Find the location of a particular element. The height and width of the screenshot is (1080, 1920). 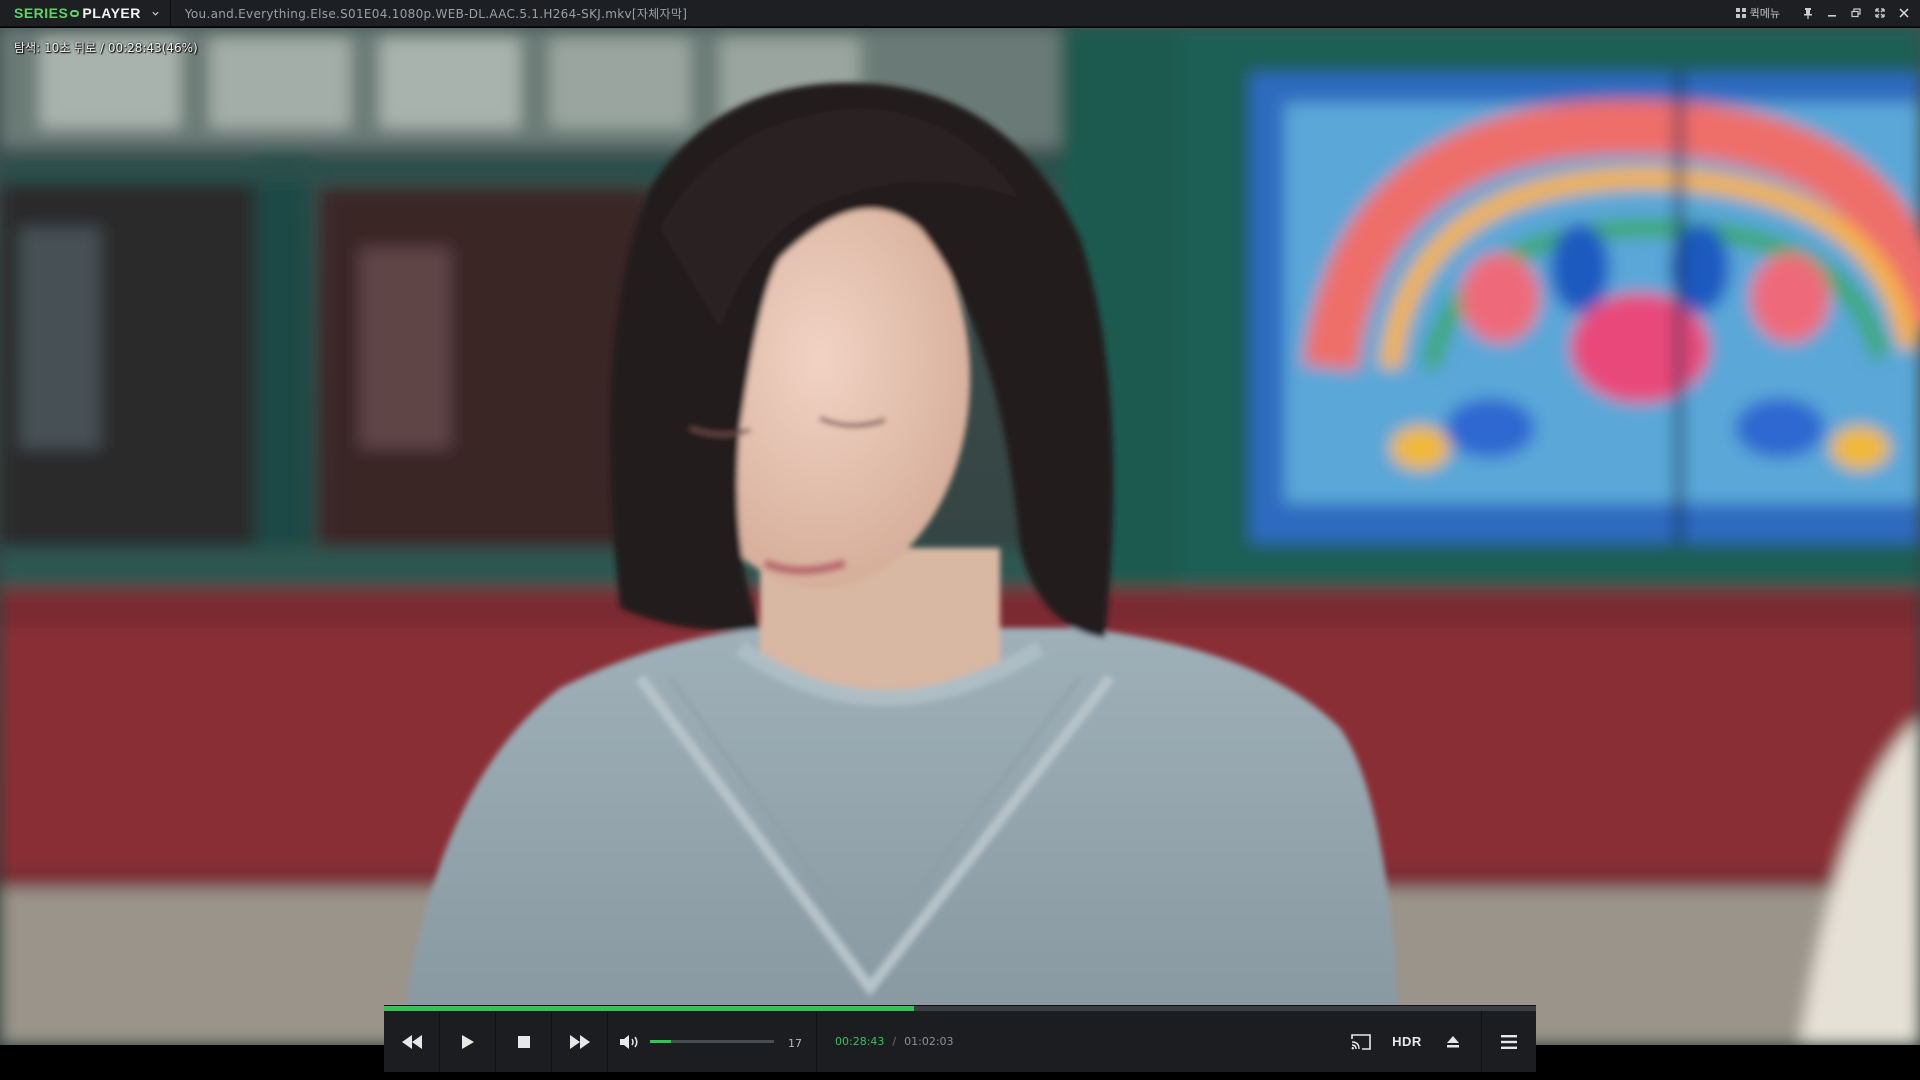

right-controls: HDR is located at coordinates (1437, 1041).